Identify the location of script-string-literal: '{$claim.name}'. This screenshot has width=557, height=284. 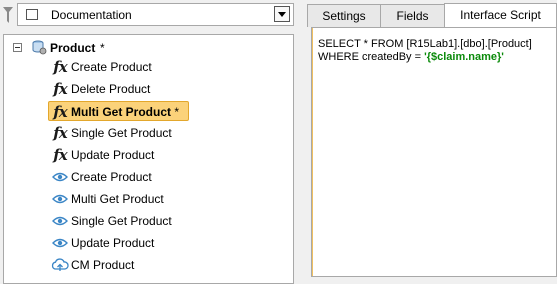
(464, 57).